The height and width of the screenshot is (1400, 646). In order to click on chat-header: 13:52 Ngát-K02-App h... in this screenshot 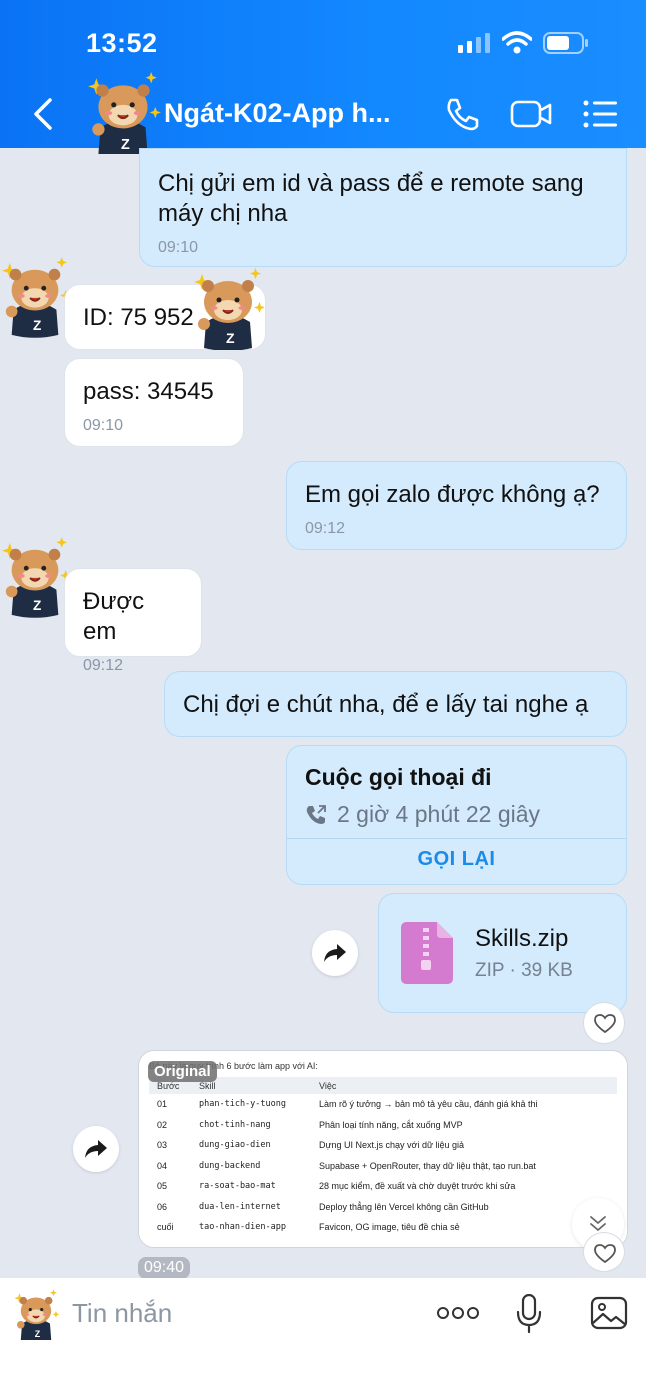, I will do `click(323, 77)`.